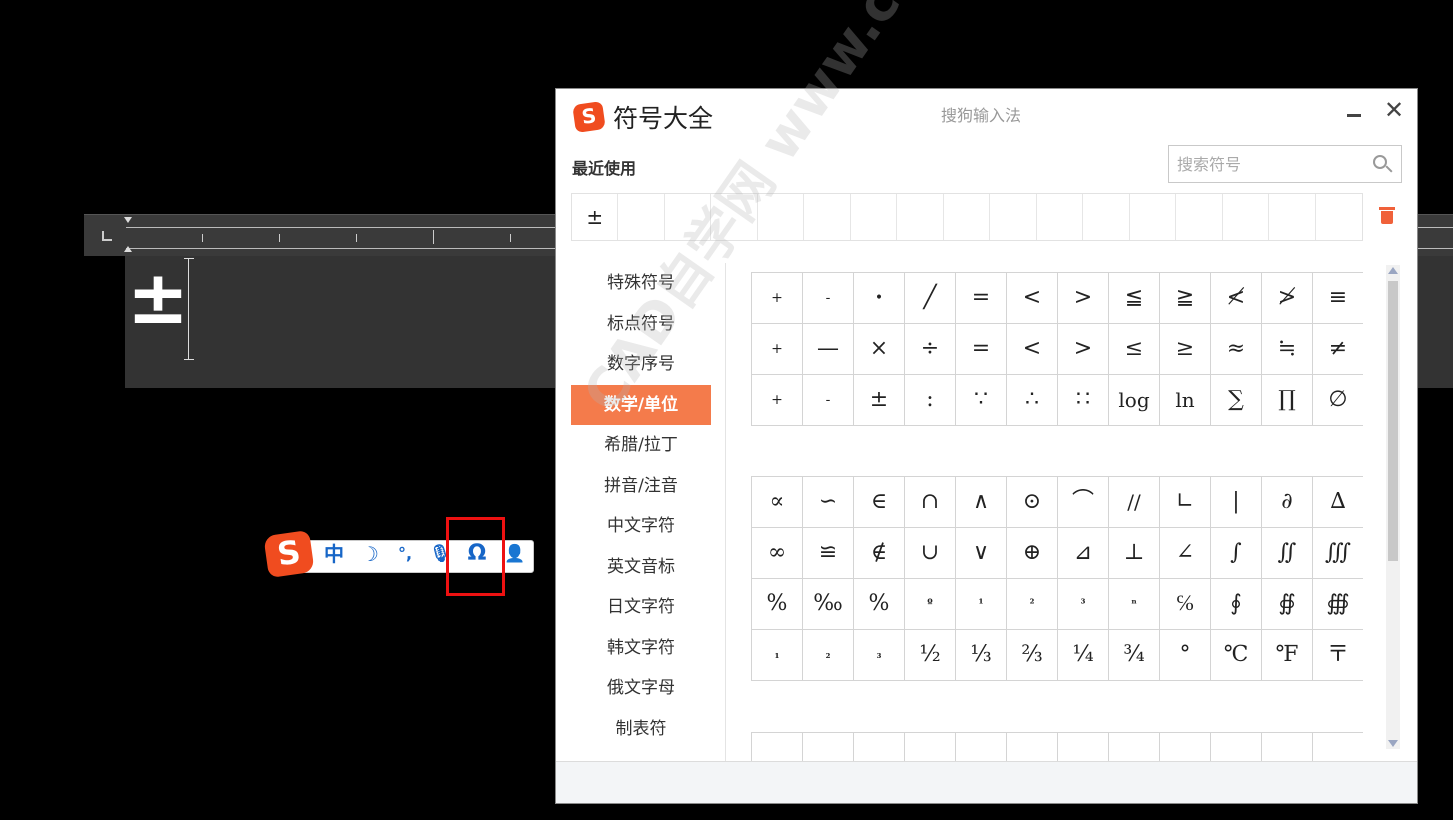 This screenshot has height=820, width=1453. Describe the element at coordinates (1032, 502) in the screenshot. I see `symbol-cell: ⊙` at that location.